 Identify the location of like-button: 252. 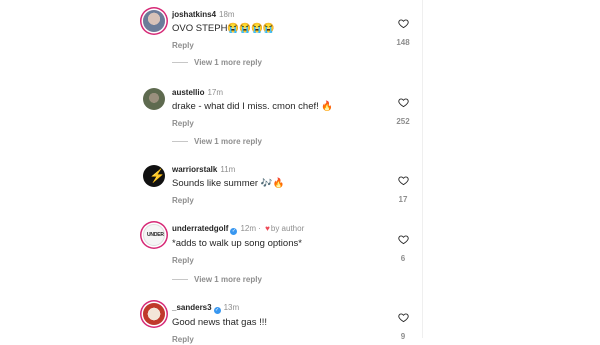
(403, 111).